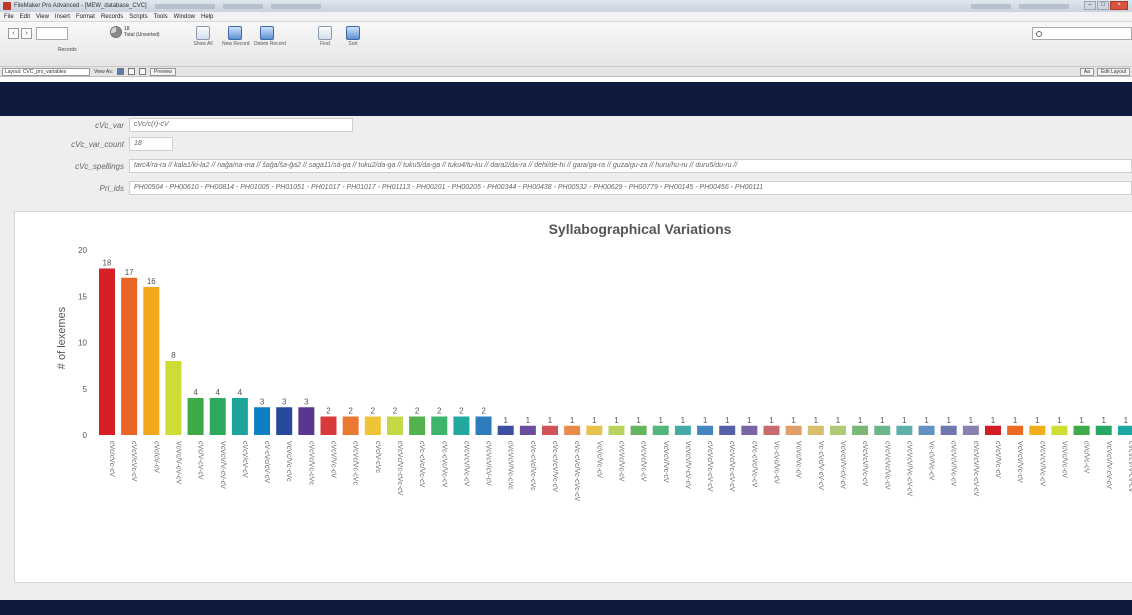 This screenshot has width=1132, height=615. Describe the element at coordinates (1086, 72) in the screenshot. I see `text-format-button: Aa` at that location.